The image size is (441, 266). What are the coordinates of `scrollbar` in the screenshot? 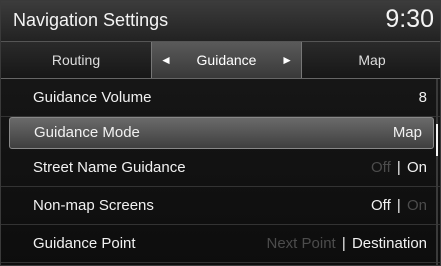 It's located at (437, 172).